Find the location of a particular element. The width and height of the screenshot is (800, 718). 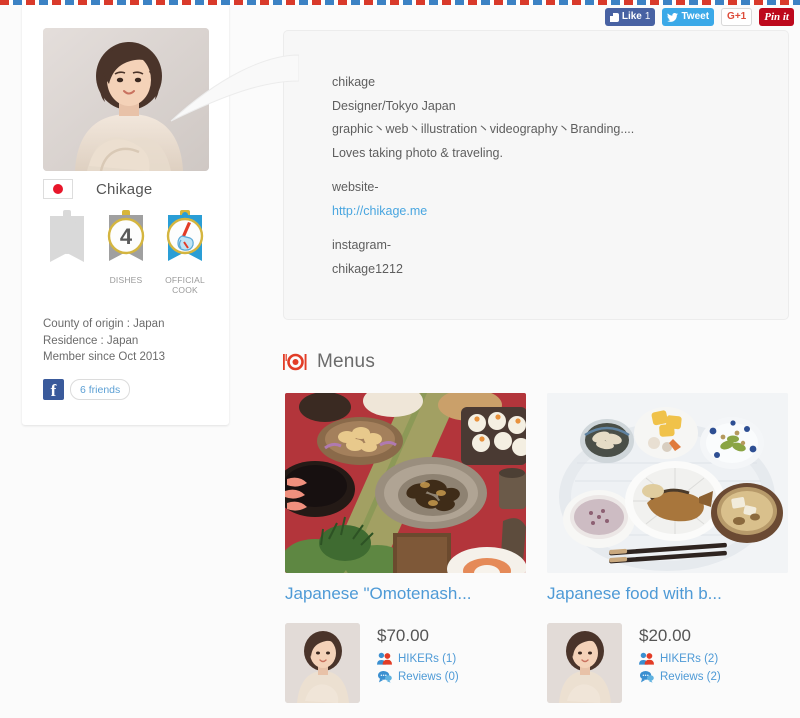

menu-hikers: HIKERs (2) is located at coordinates (680, 658).